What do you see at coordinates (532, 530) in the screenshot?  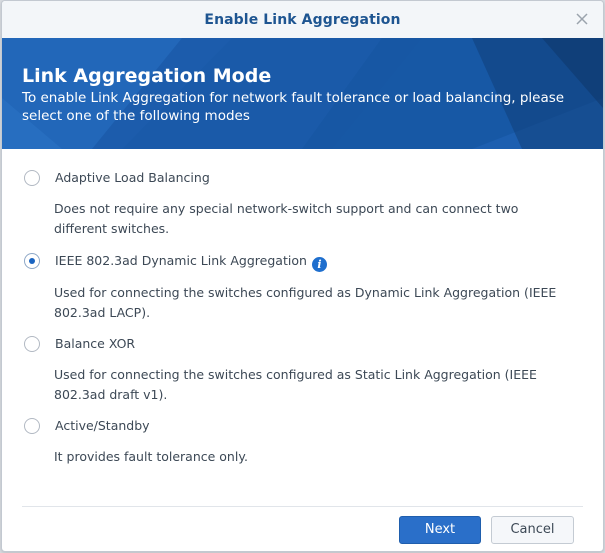 I see `cancel-button: Cancel` at bounding box center [532, 530].